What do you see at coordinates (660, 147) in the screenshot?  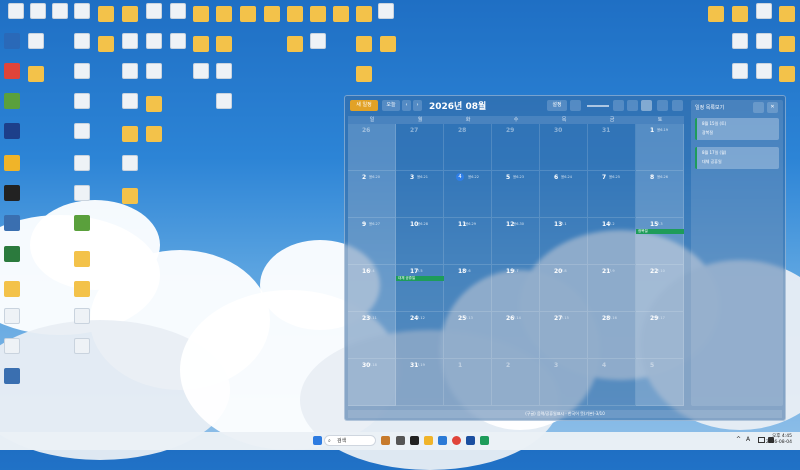 I see `day-cell: 1 윤6.19` at bounding box center [660, 147].